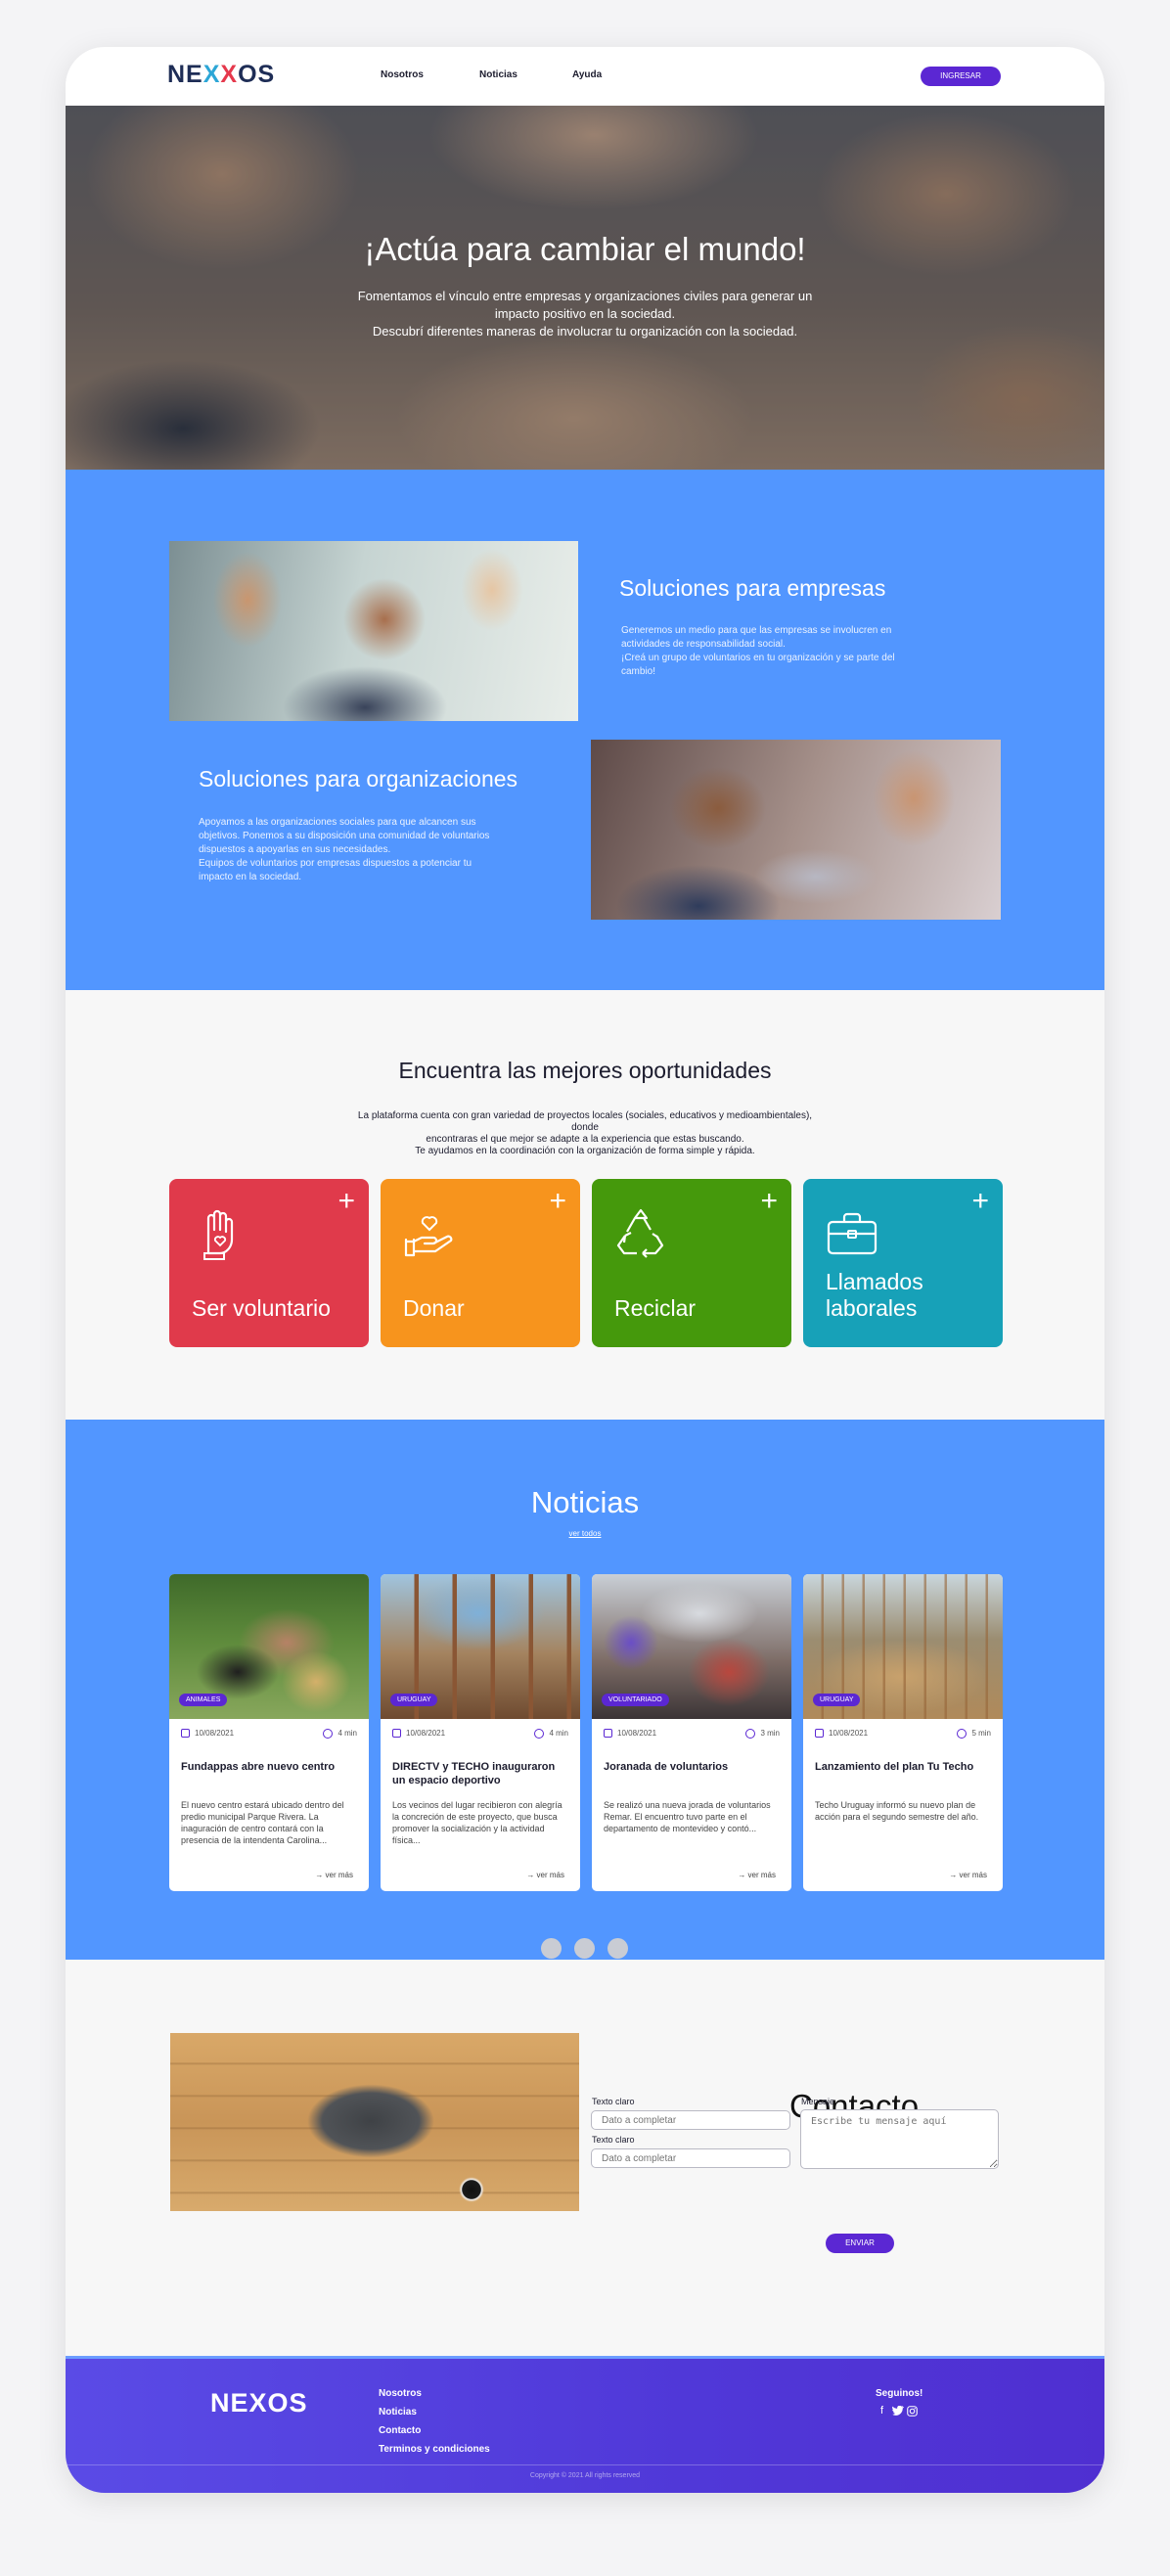 Image resolution: width=1170 pixels, height=2576 pixels. Describe the element at coordinates (703, 644) in the screenshot. I see `companies-text-line: actividades de responsabilidad social.` at that location.